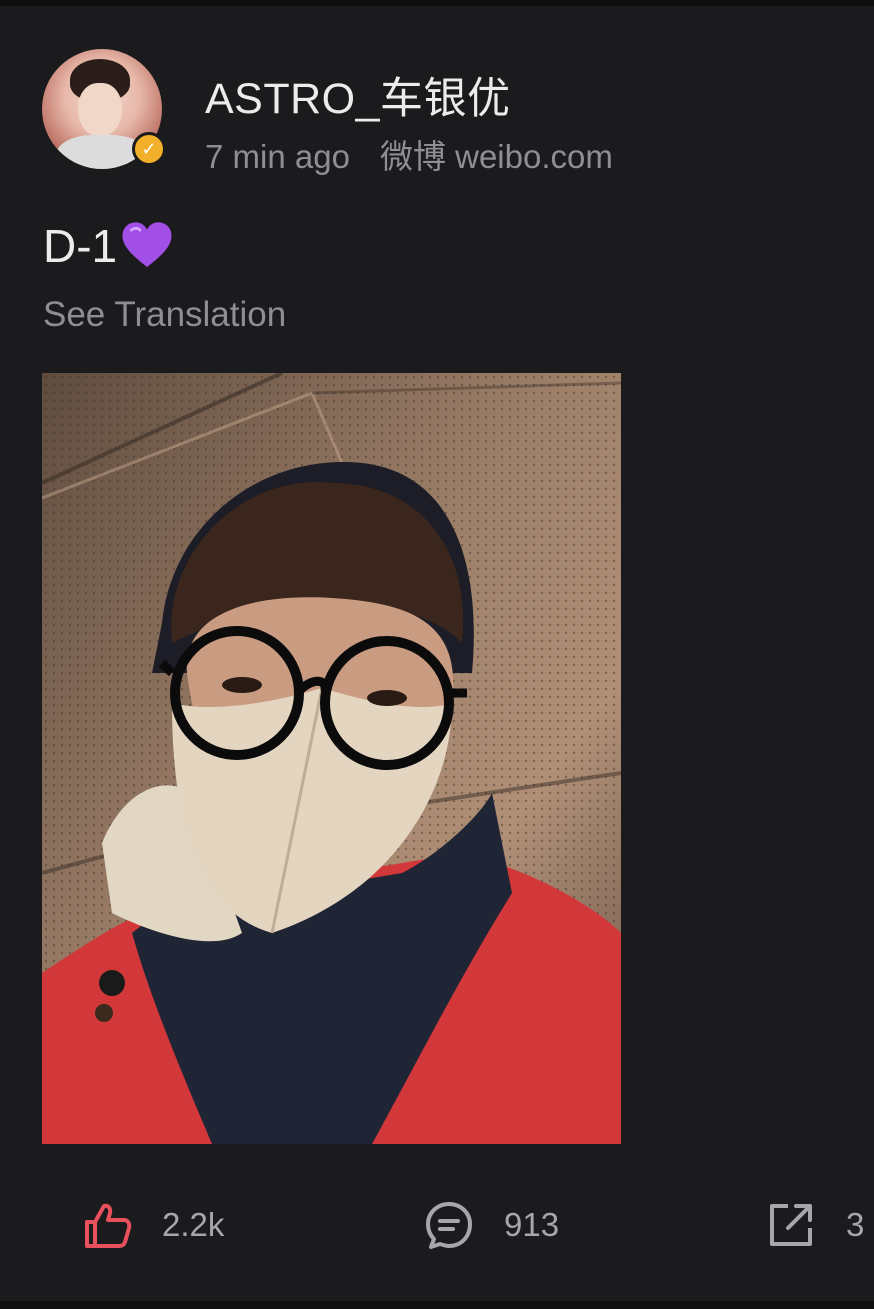  I want to click on purple-heart-icon, so click(147, 244).